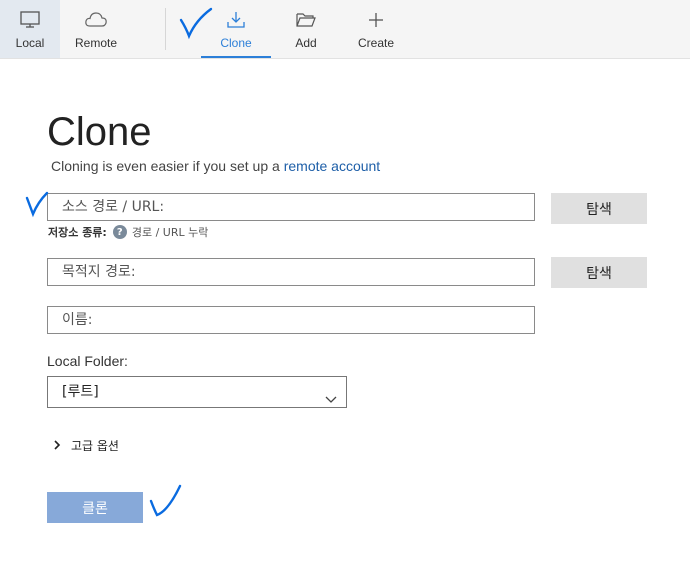  I want to click on tab-add-label: Add, so click(306, 43).